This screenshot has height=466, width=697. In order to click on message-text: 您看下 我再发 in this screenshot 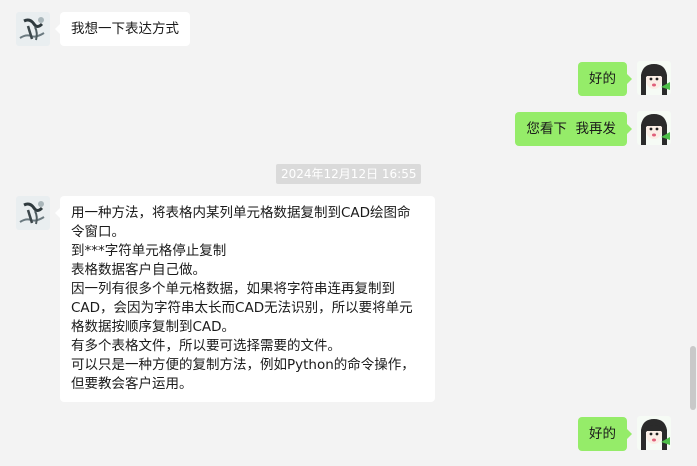, I will do `click(571, 129)`.